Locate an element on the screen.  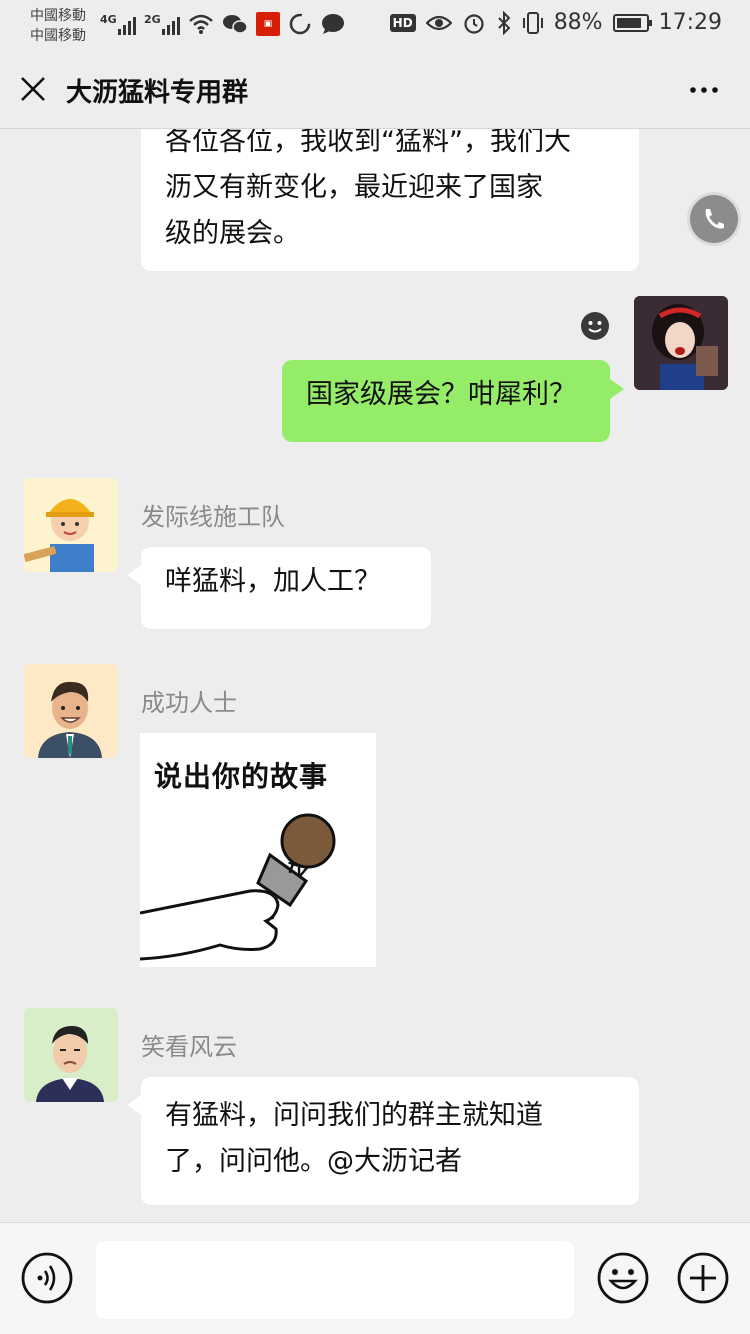
avatar-self-image is located at coordinates (681, 343).